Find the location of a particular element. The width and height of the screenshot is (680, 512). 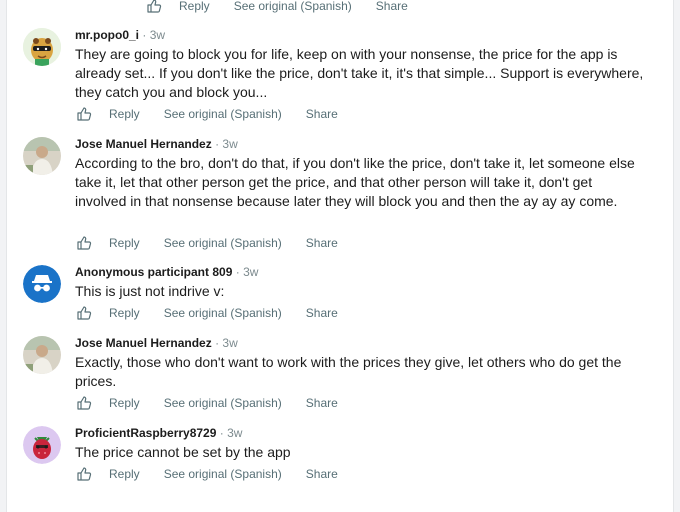

comment-body: This is just not indrive v: is located at coordinates (150, 291).